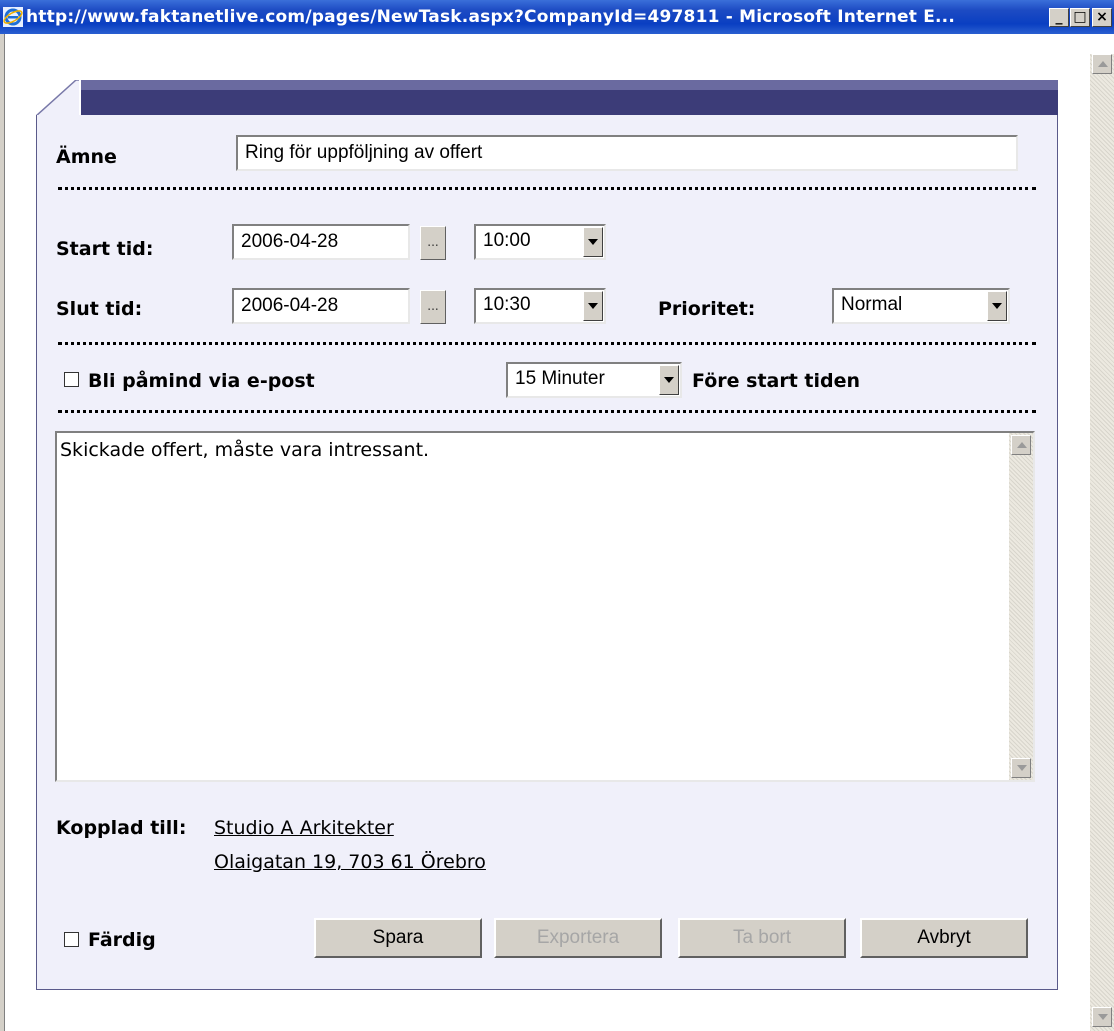 The height and width of the screenshot is (1031, 1114). Describe the element at coordinates (71, 379) in the screenshot. I see `reminder-checkbox` at that location.